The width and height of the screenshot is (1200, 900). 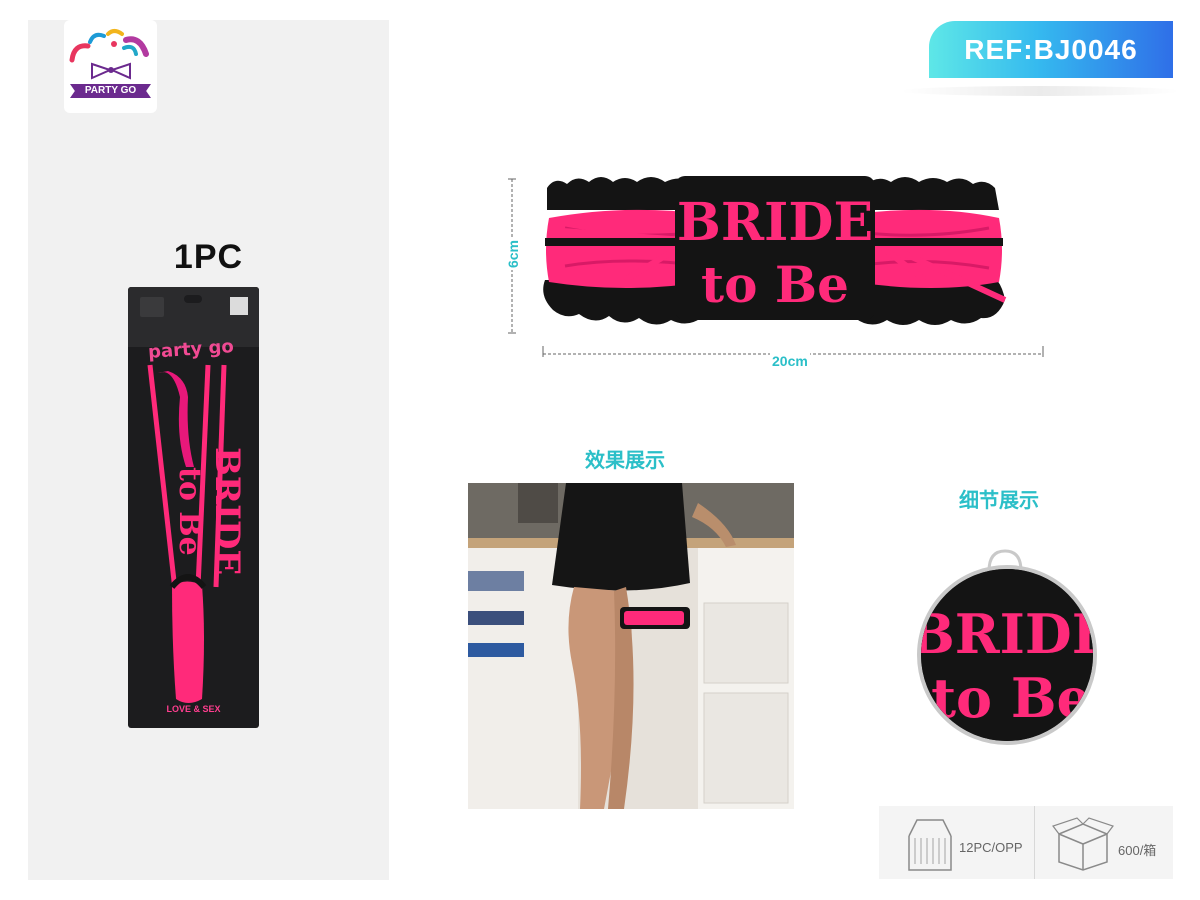 What do you see at coordinates (1026, 842) in the screenshot?
I see `packing-info-strip: 12PC/OPP 600/箱` at bounding box center [1026, 842].